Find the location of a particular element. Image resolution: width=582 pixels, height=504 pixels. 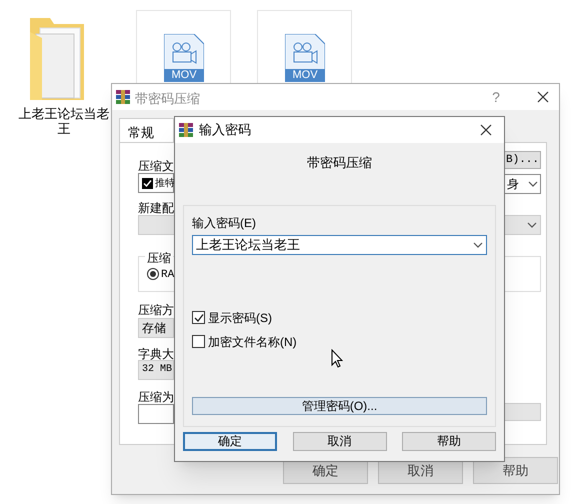

field-label: 新建配 is located at coordinates (156, 208).